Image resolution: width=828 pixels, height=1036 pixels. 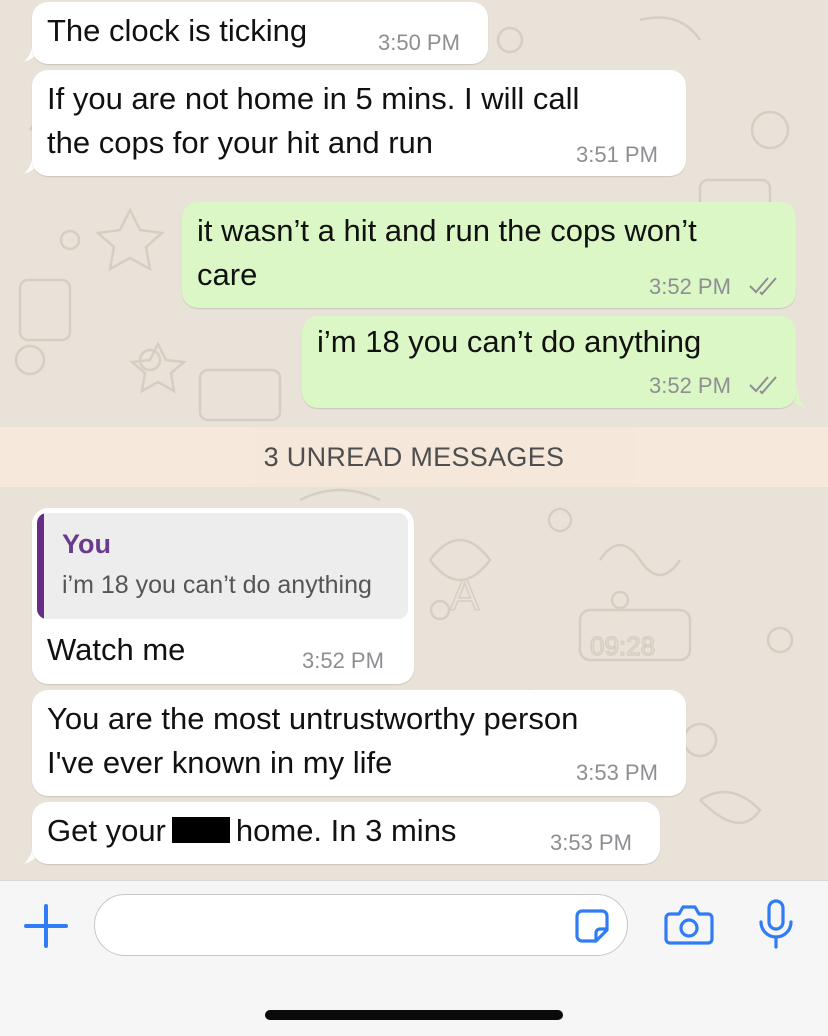 What do you see at coordinates (346, 830) in the screenshot?
I see `message-text-after: home. In 3 mins` at bounding box center [346, 830].